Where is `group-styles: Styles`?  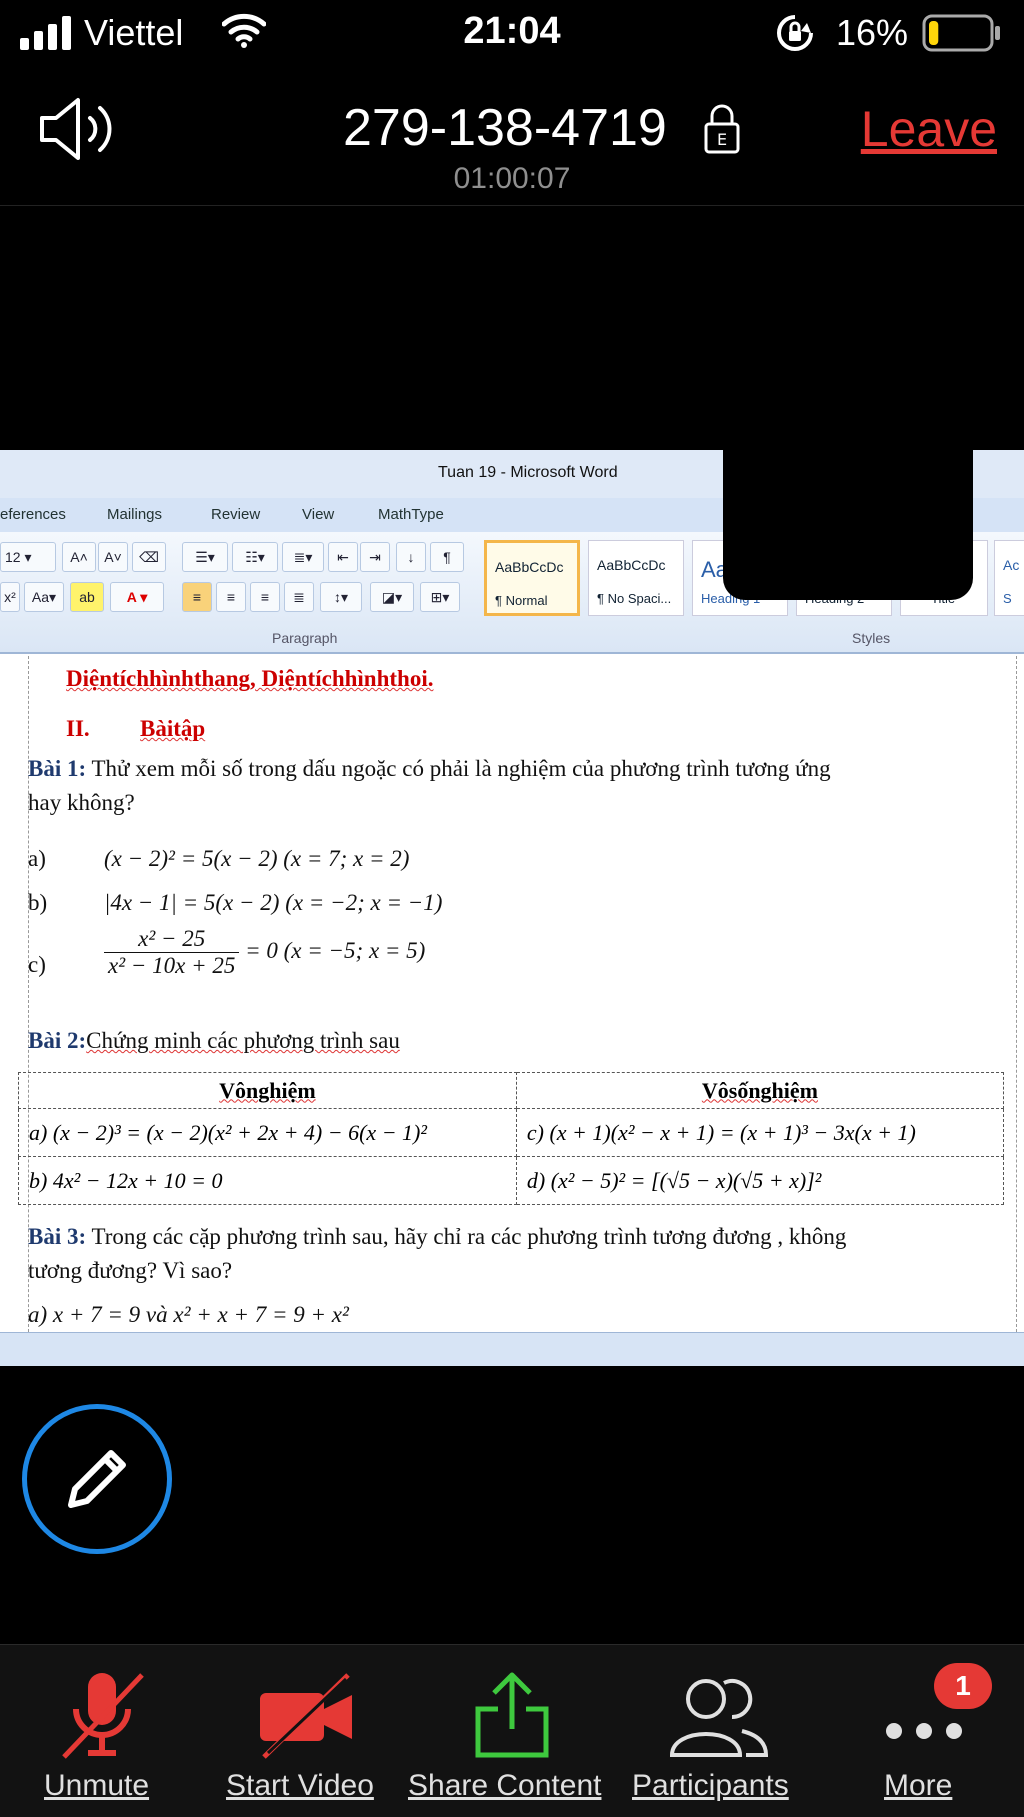 group-styles: Styles is located at coordinates (871, 638).